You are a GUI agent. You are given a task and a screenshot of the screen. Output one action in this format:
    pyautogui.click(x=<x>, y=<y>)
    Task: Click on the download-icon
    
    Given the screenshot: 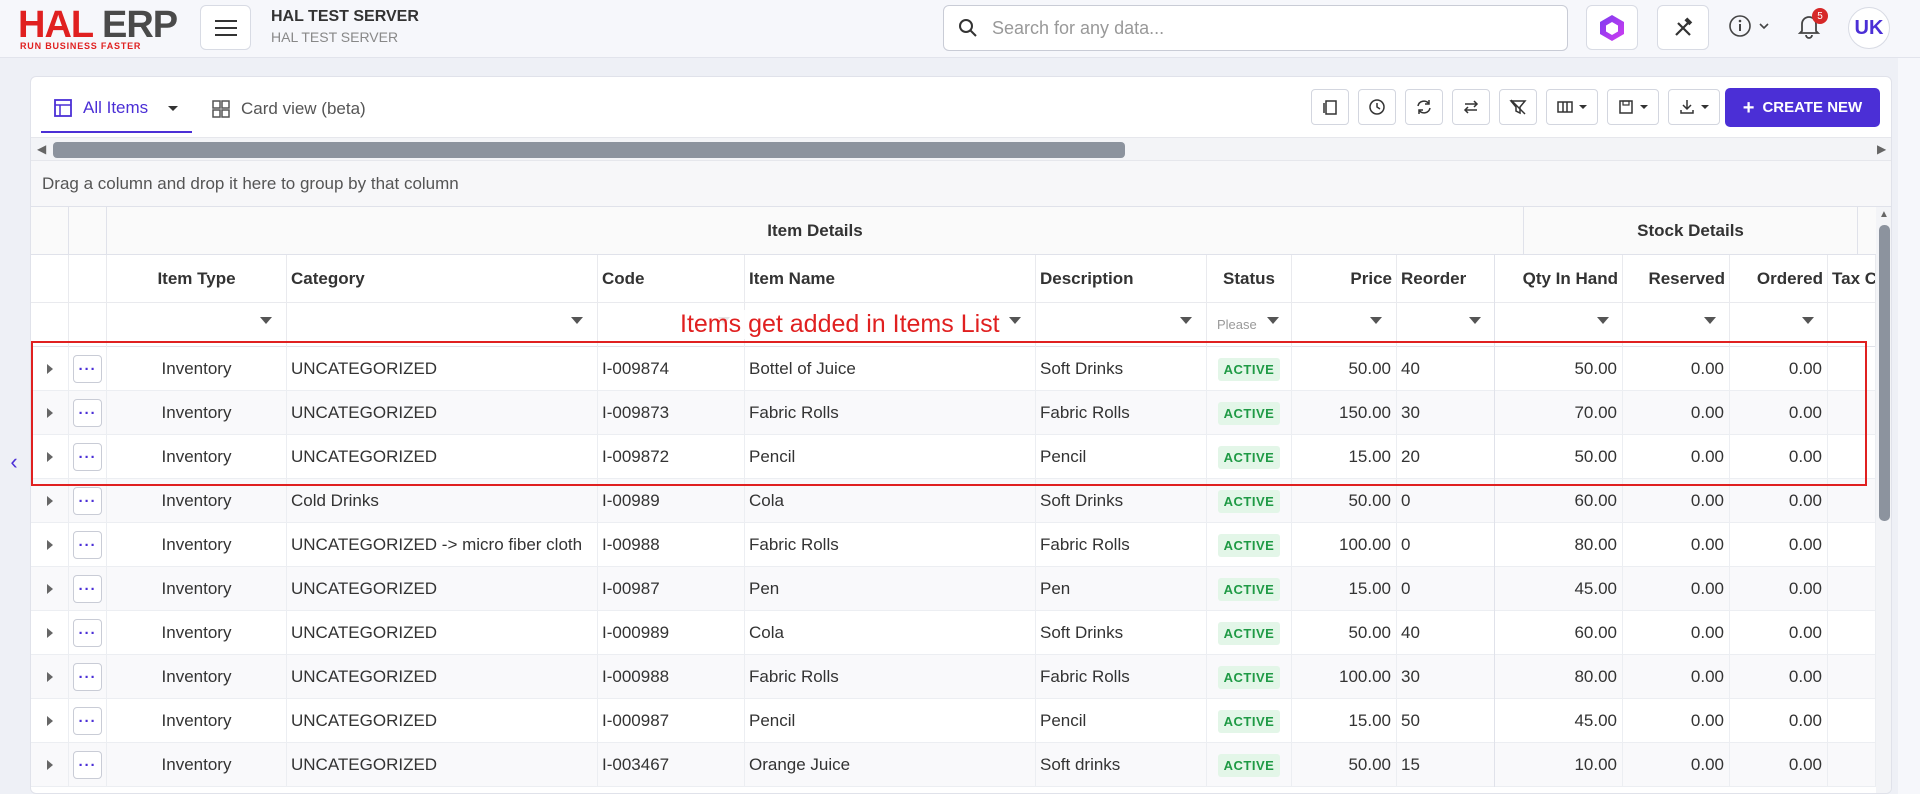 What is the action you would take?
    pyautogui.click(x=1687, y=107)
    